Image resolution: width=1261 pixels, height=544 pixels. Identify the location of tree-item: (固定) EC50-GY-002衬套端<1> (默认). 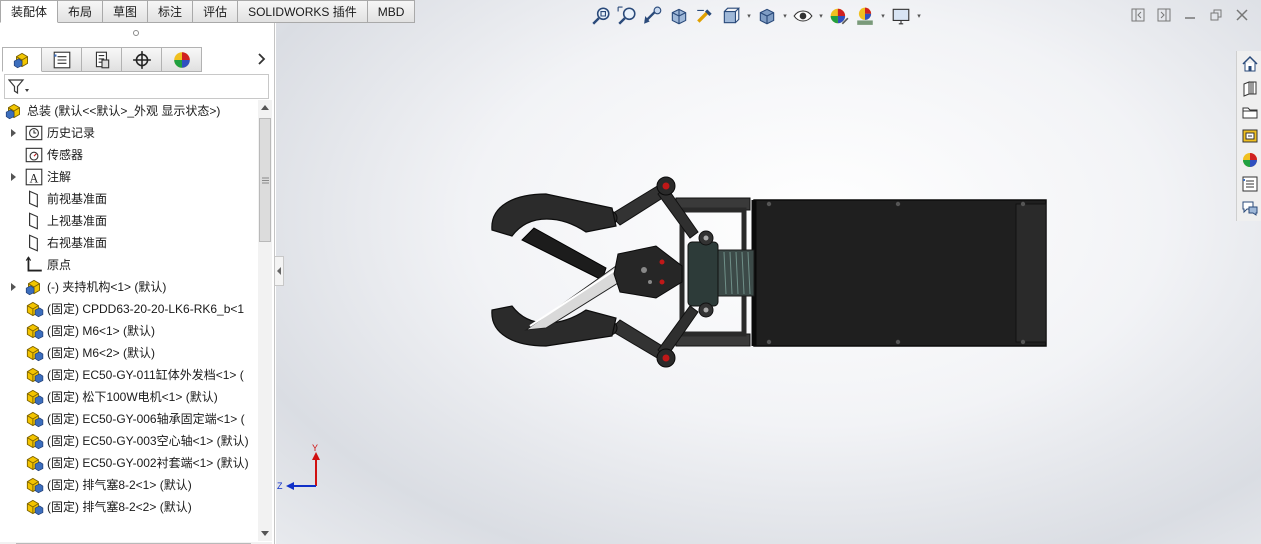
(136, 463).